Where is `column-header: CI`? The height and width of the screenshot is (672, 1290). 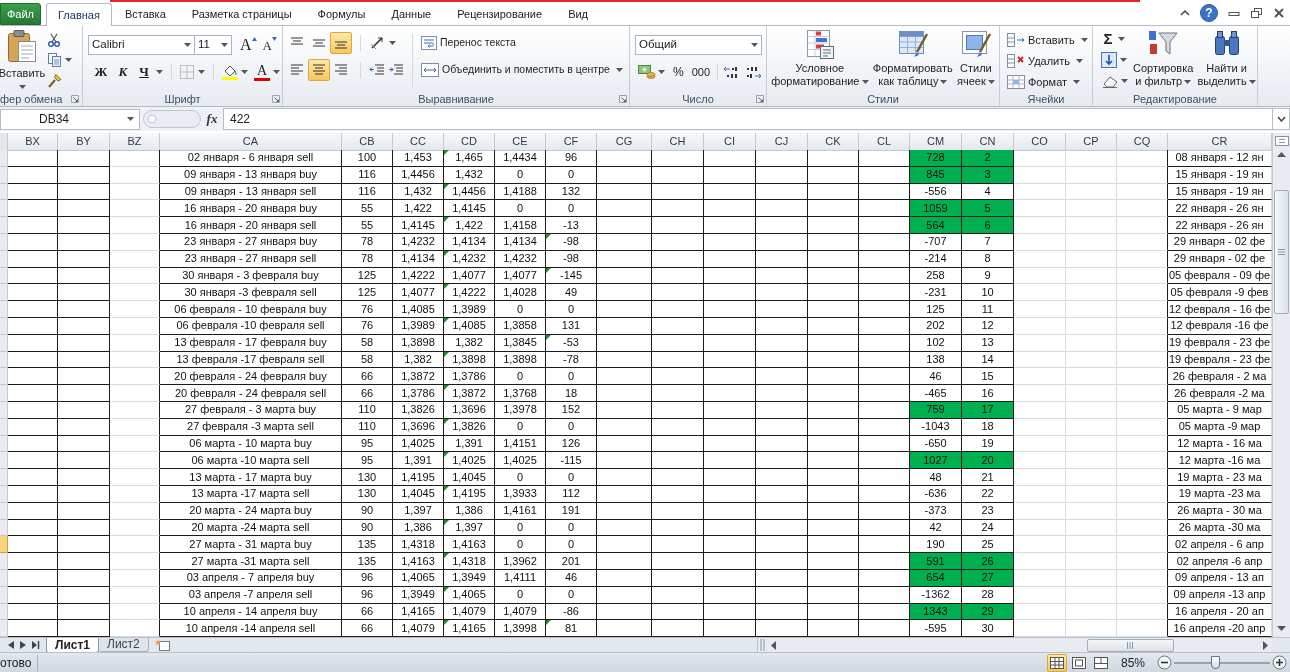 column-header: CI is located at coordinates (730, 142).